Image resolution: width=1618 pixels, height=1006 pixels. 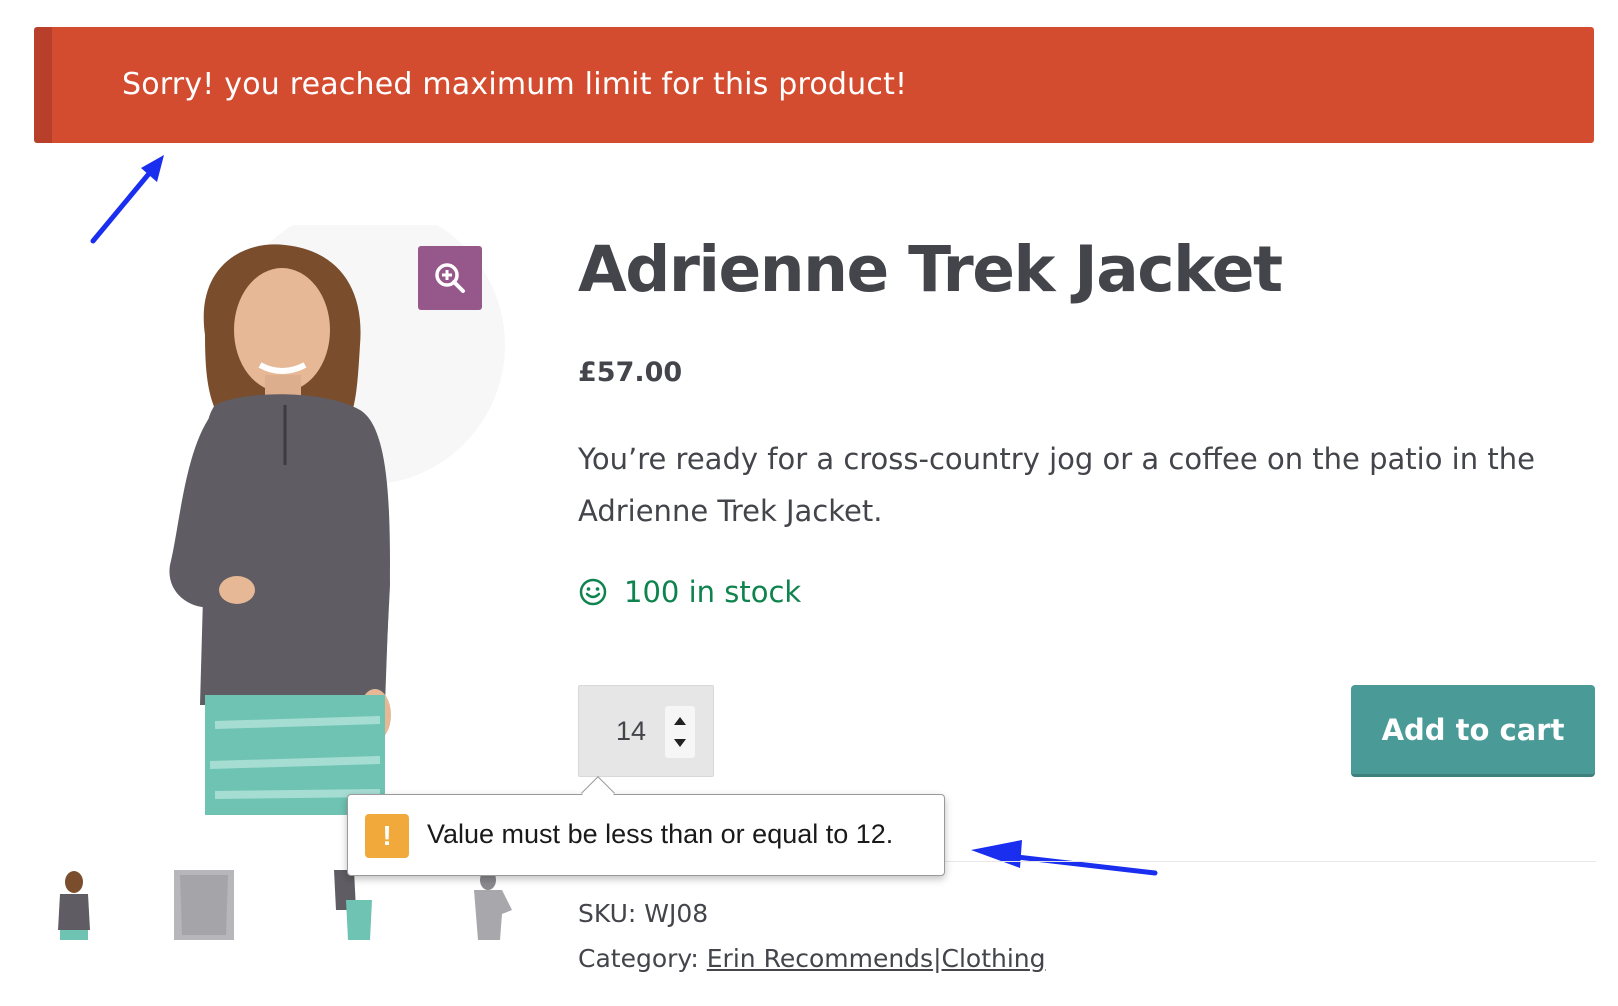 I want to click on add-to-cart-button: Add to cart, so click(x=1473, y=731).